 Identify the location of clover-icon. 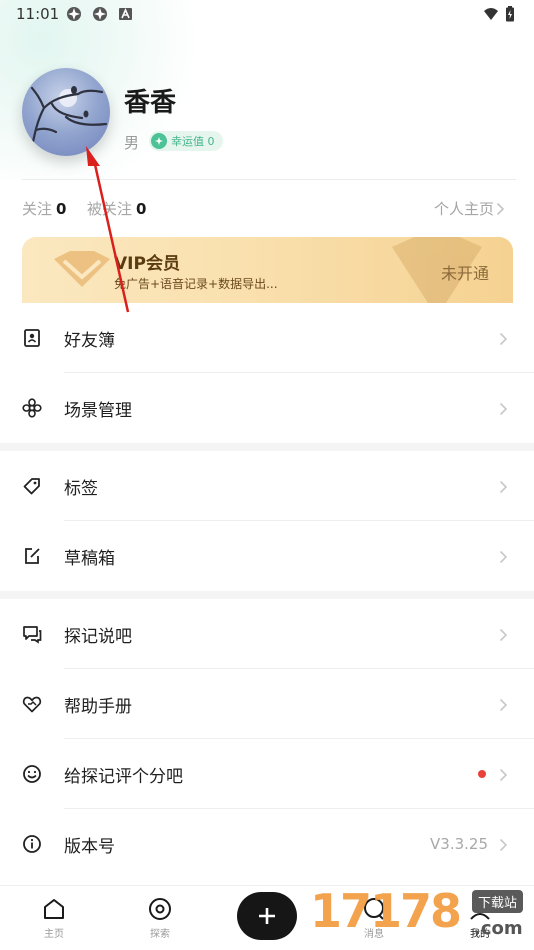
(159, 141).